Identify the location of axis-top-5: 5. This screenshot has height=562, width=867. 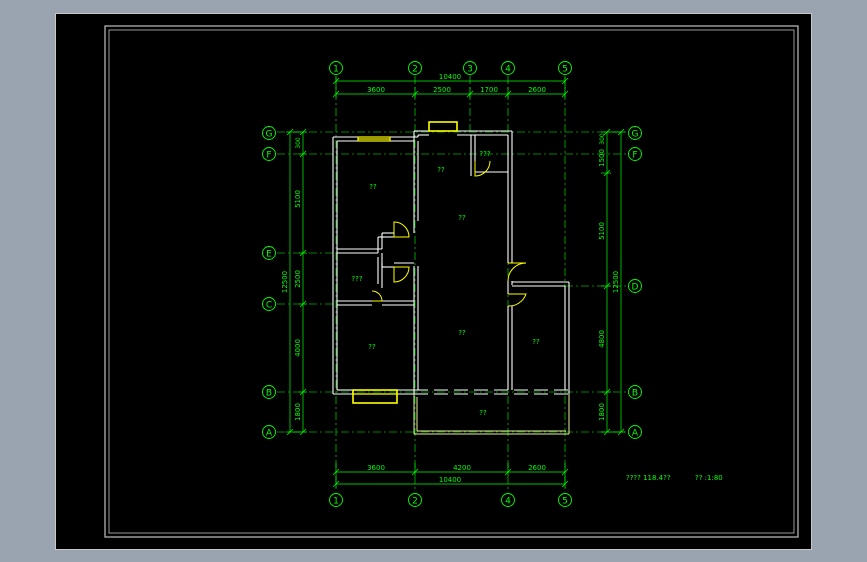
(565, 70).